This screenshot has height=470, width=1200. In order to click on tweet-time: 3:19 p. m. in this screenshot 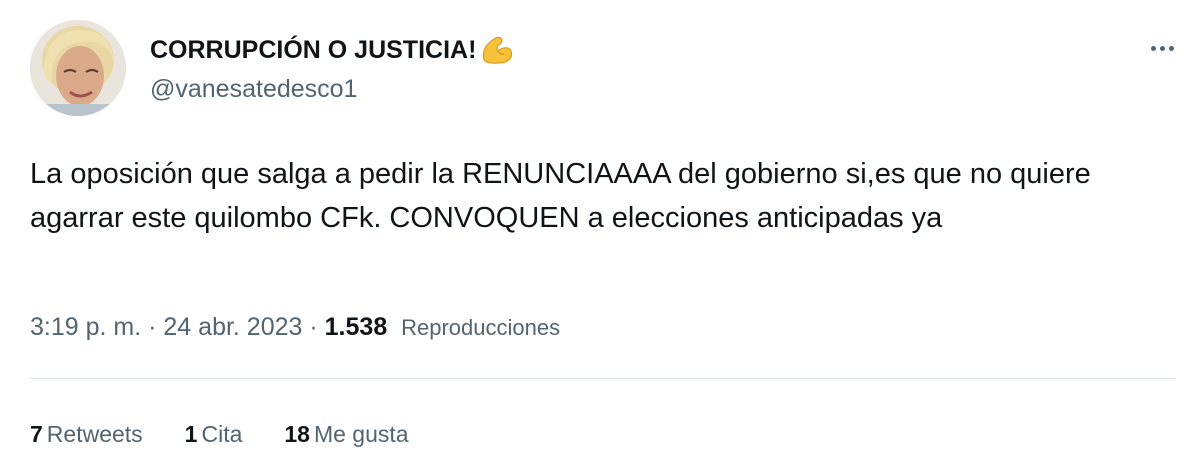, I will do `click(85, 327)`.